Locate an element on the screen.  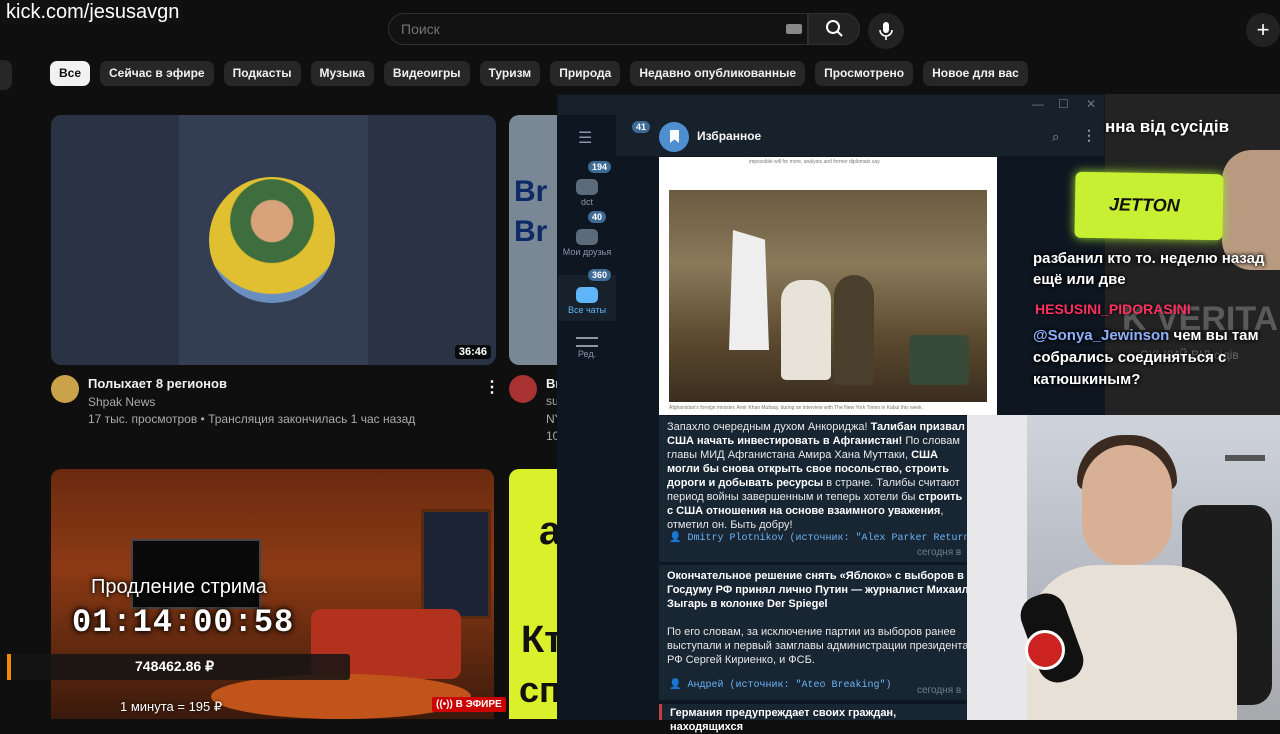
thumbnail-avatar is located at coordinates (272, 240).